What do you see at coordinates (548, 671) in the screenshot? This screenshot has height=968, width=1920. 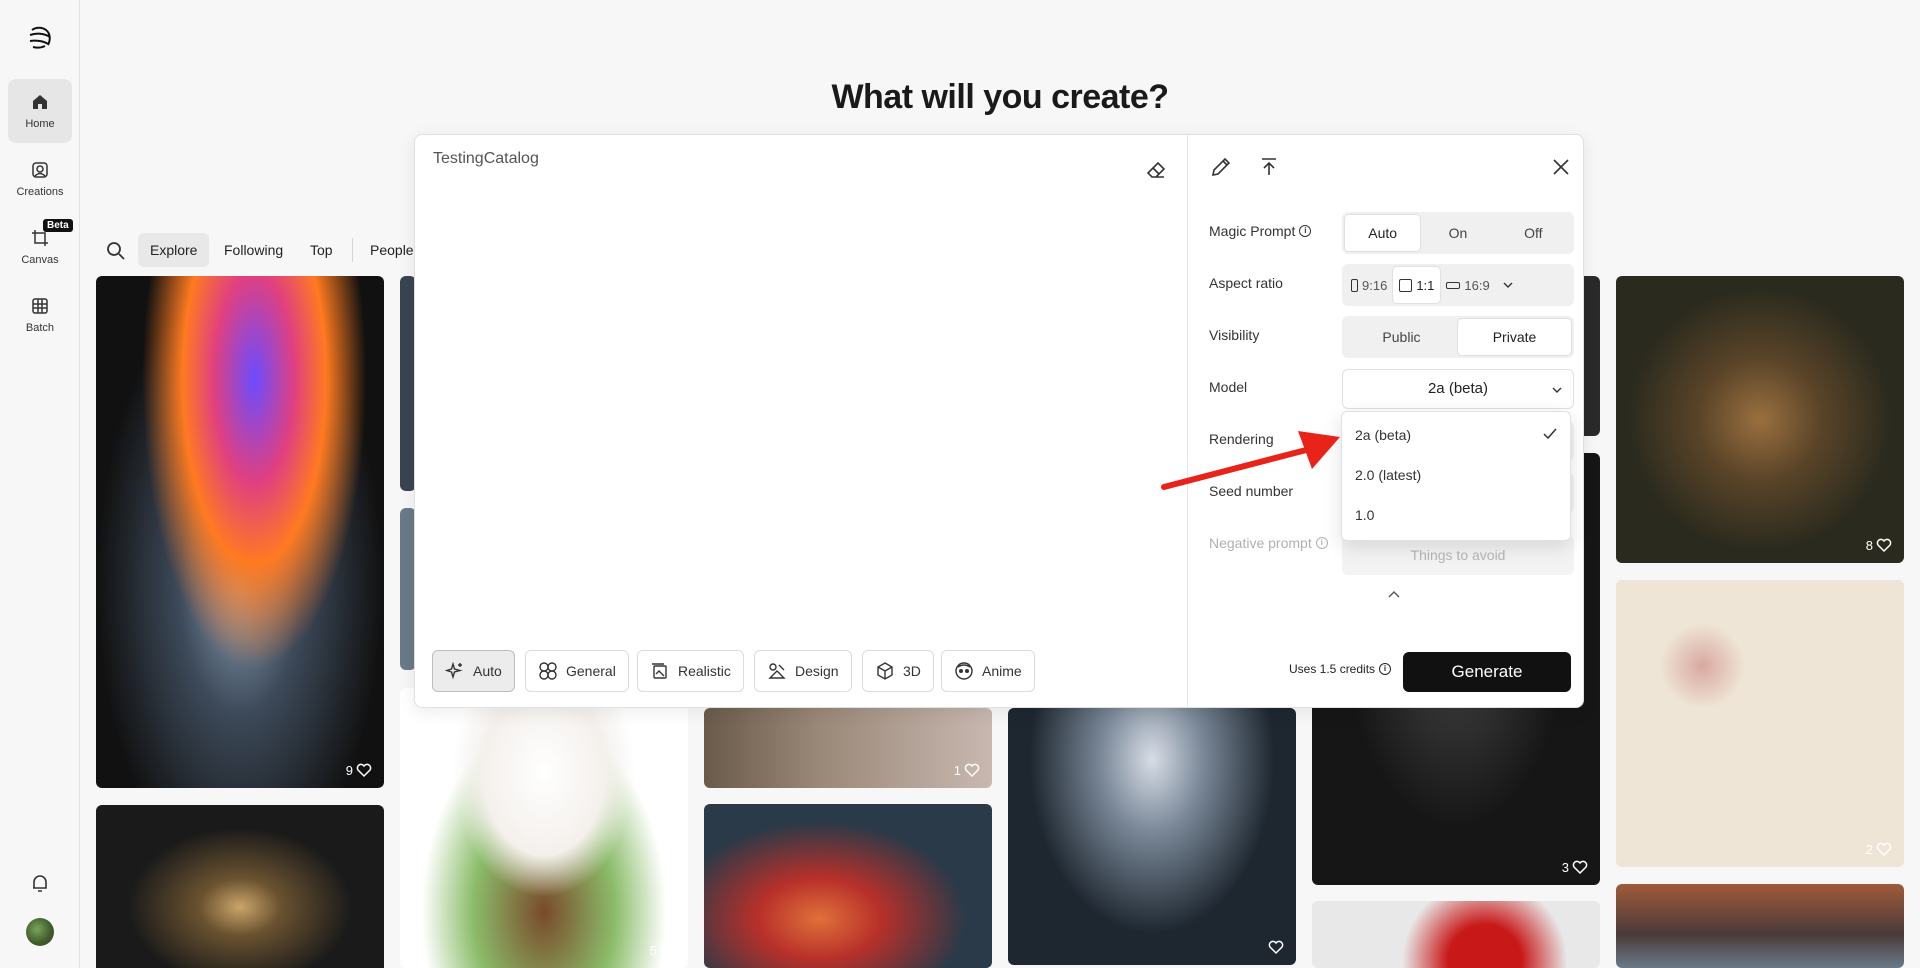 I see `general-icon` at bounding box center [548, 671].